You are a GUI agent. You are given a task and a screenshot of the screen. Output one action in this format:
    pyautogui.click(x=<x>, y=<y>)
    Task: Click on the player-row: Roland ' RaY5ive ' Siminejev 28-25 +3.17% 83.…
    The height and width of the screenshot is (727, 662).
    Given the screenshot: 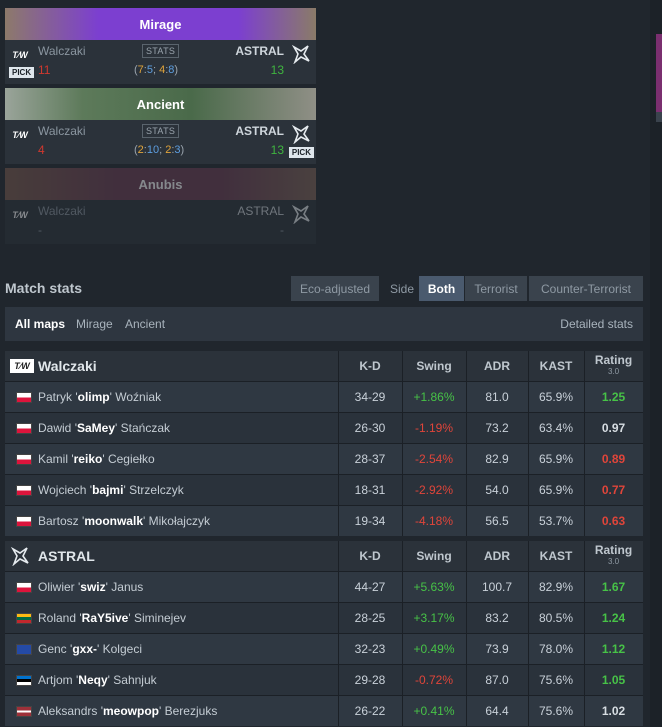 What is the action you would take?
    pyautogui.click(x=324, y=617)
    